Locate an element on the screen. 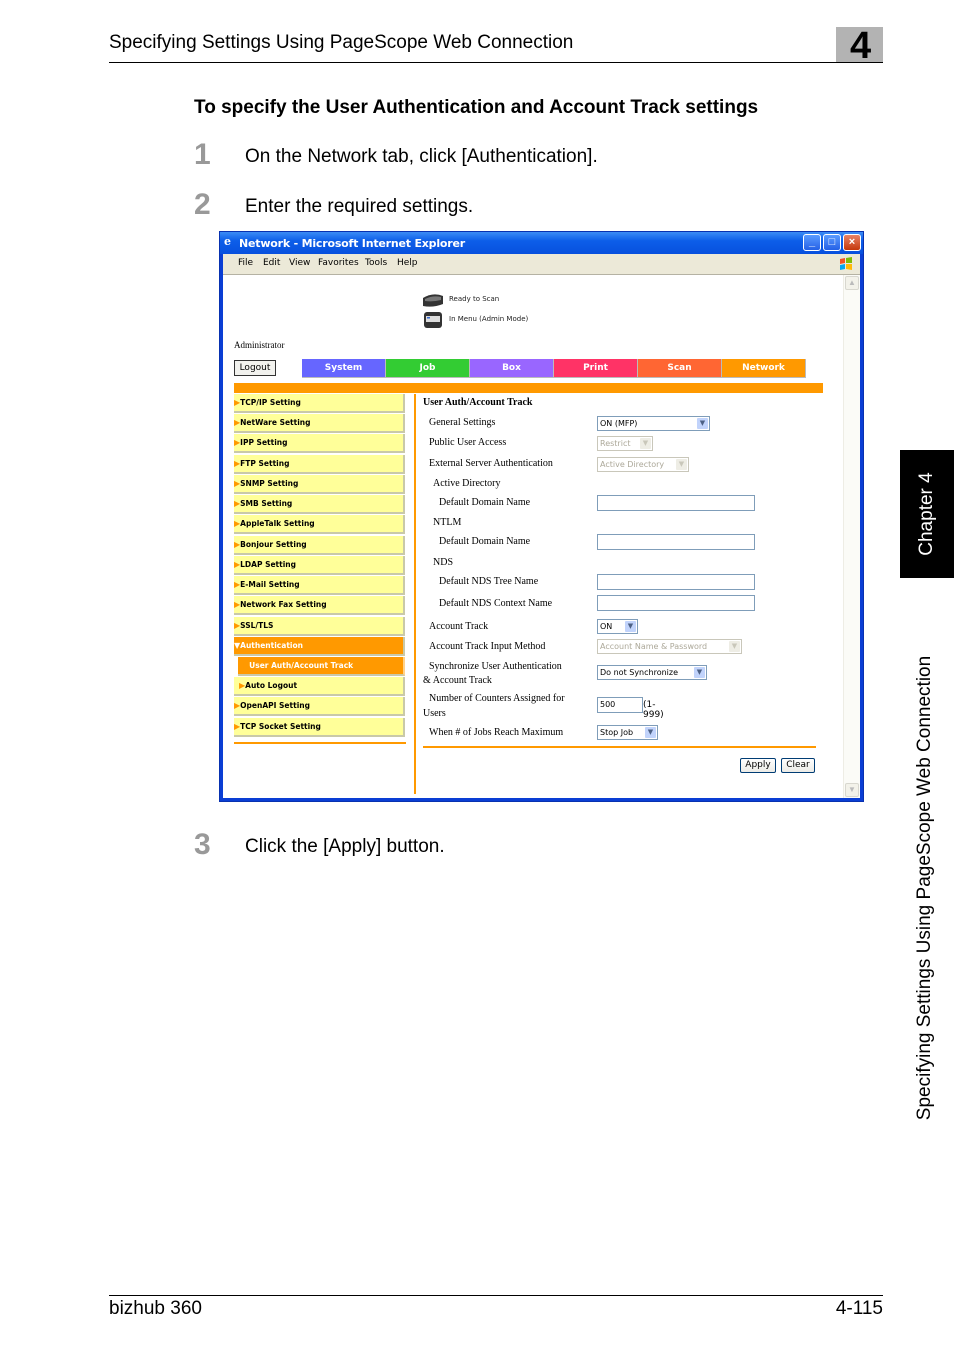  menu-tools: Tools is located at coordinates (376, 263).